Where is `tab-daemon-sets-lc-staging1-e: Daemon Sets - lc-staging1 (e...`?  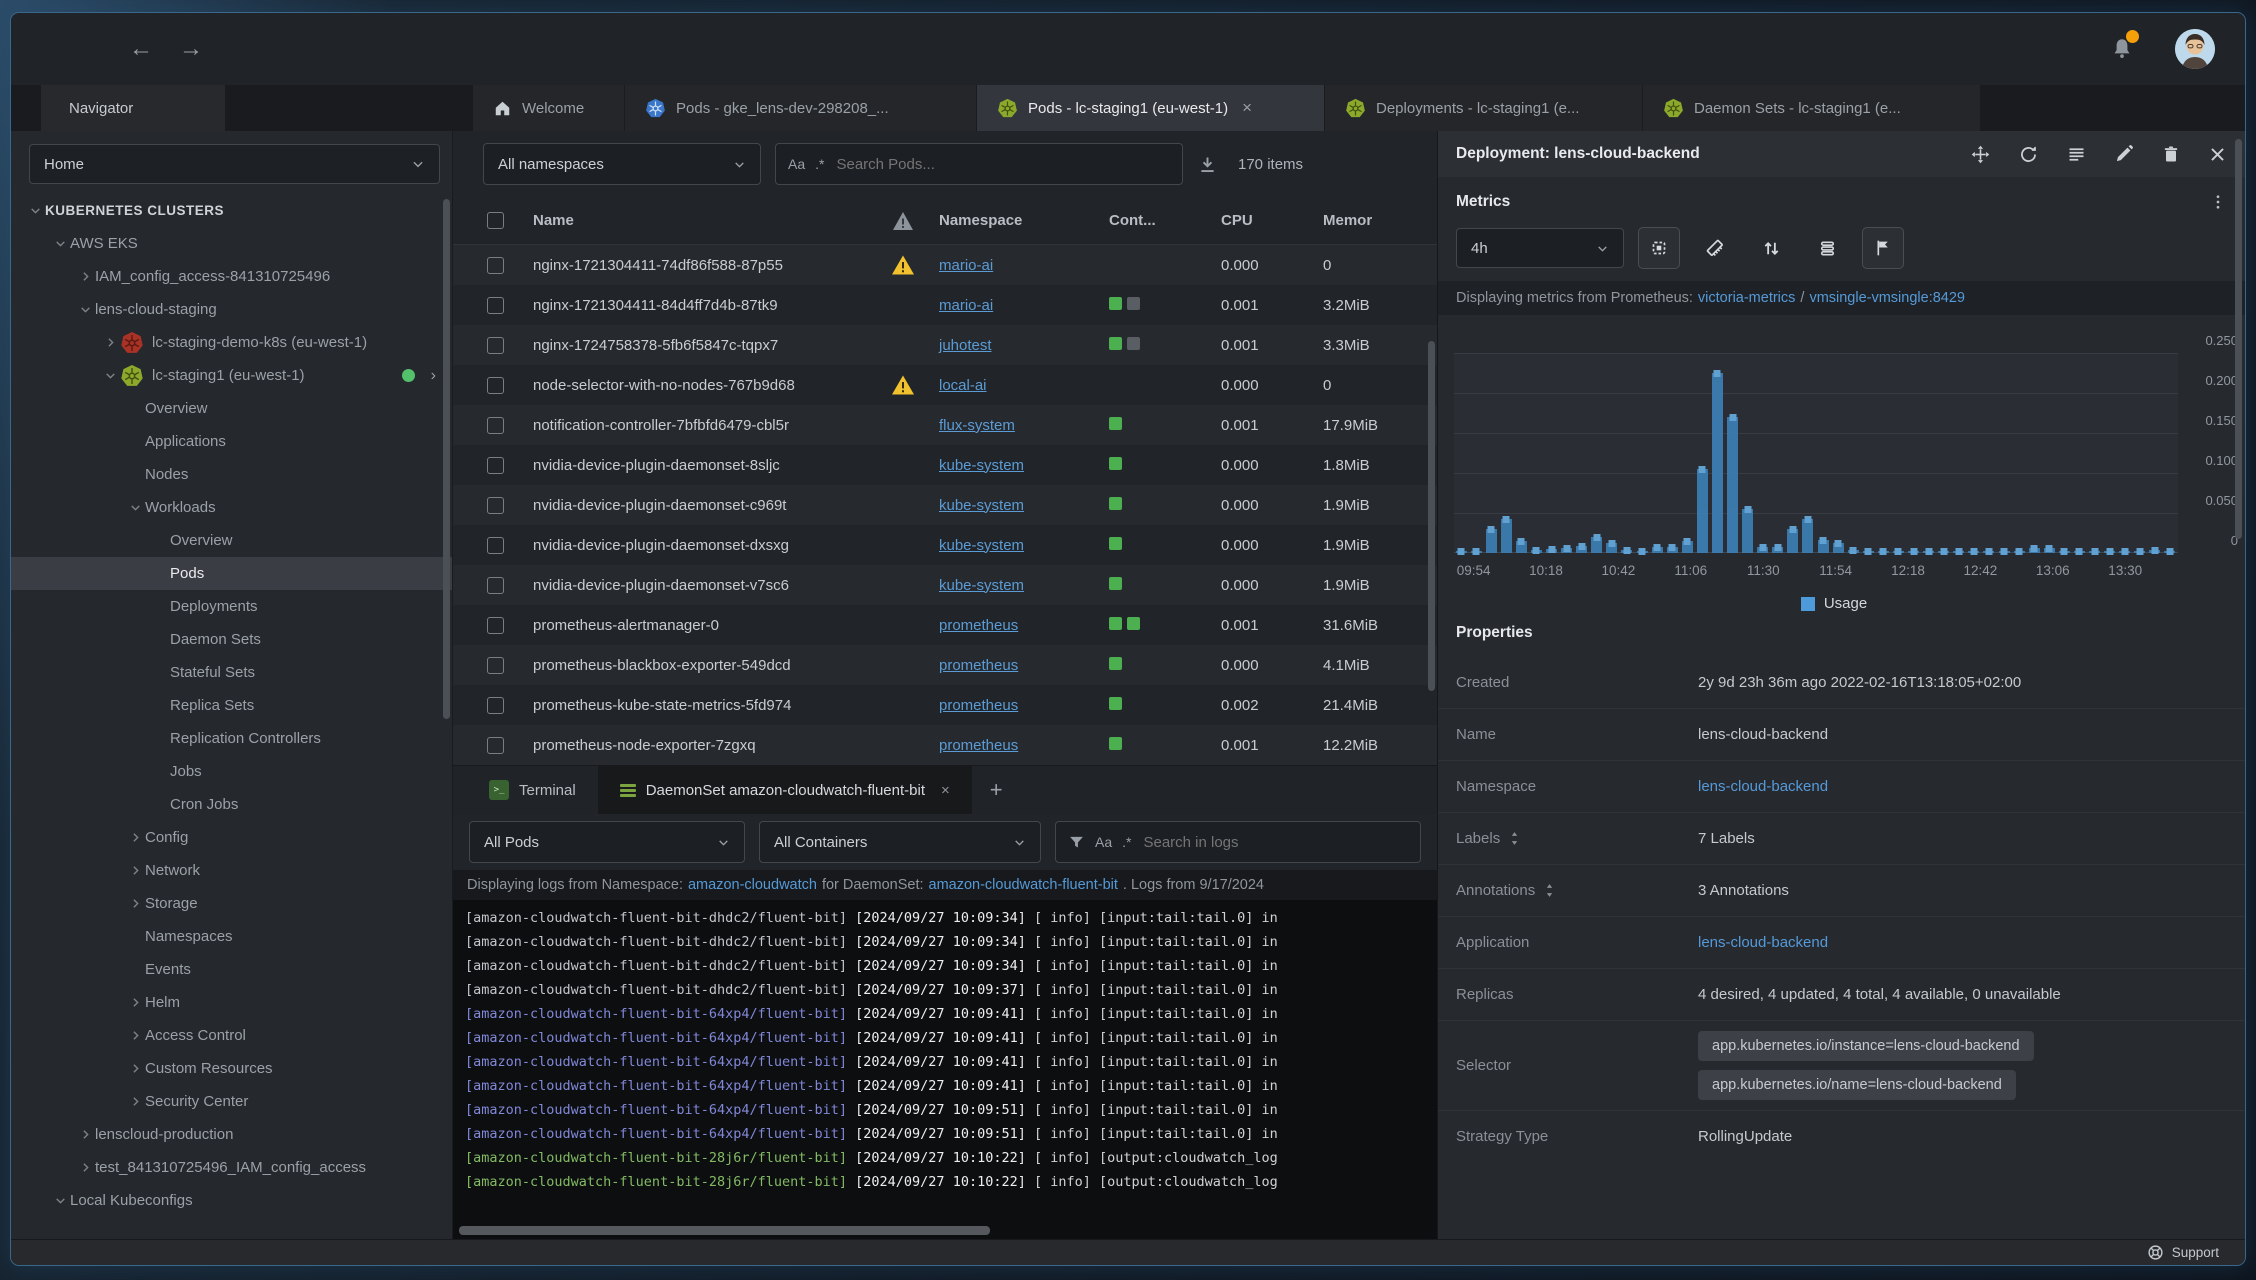 tab-daemon-sets-lc-staging1-e: Daemon Sets - lc-staging1 (e... is located at coordinates (1812, 108).